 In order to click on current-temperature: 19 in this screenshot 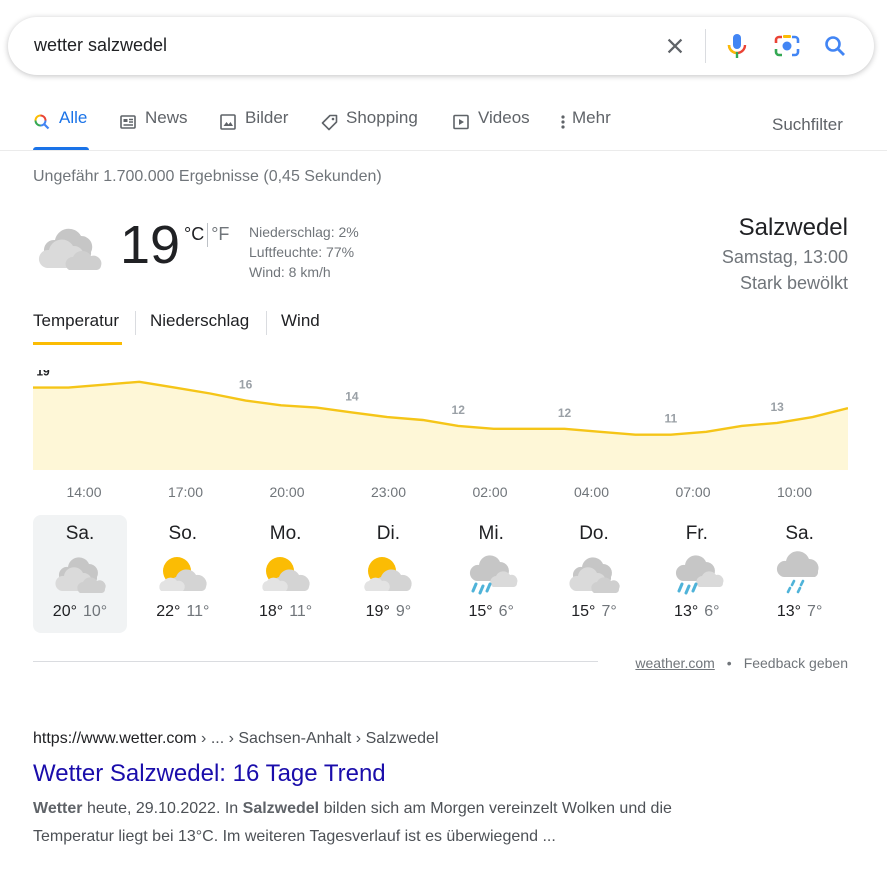, I will do `click(150, 245)`.